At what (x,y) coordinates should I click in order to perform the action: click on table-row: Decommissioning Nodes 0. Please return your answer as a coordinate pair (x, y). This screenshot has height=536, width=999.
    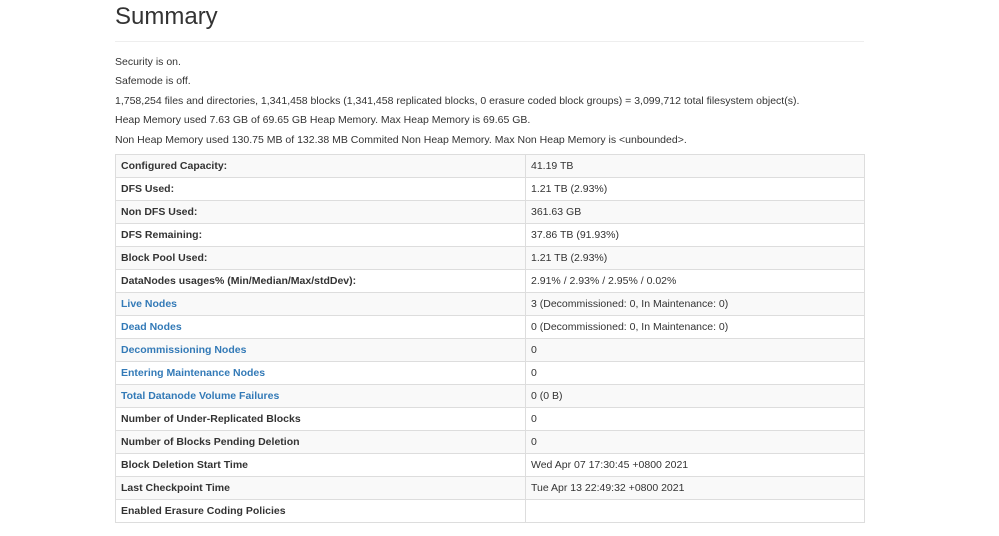
    Looking at the image, I should click on (490, 349).